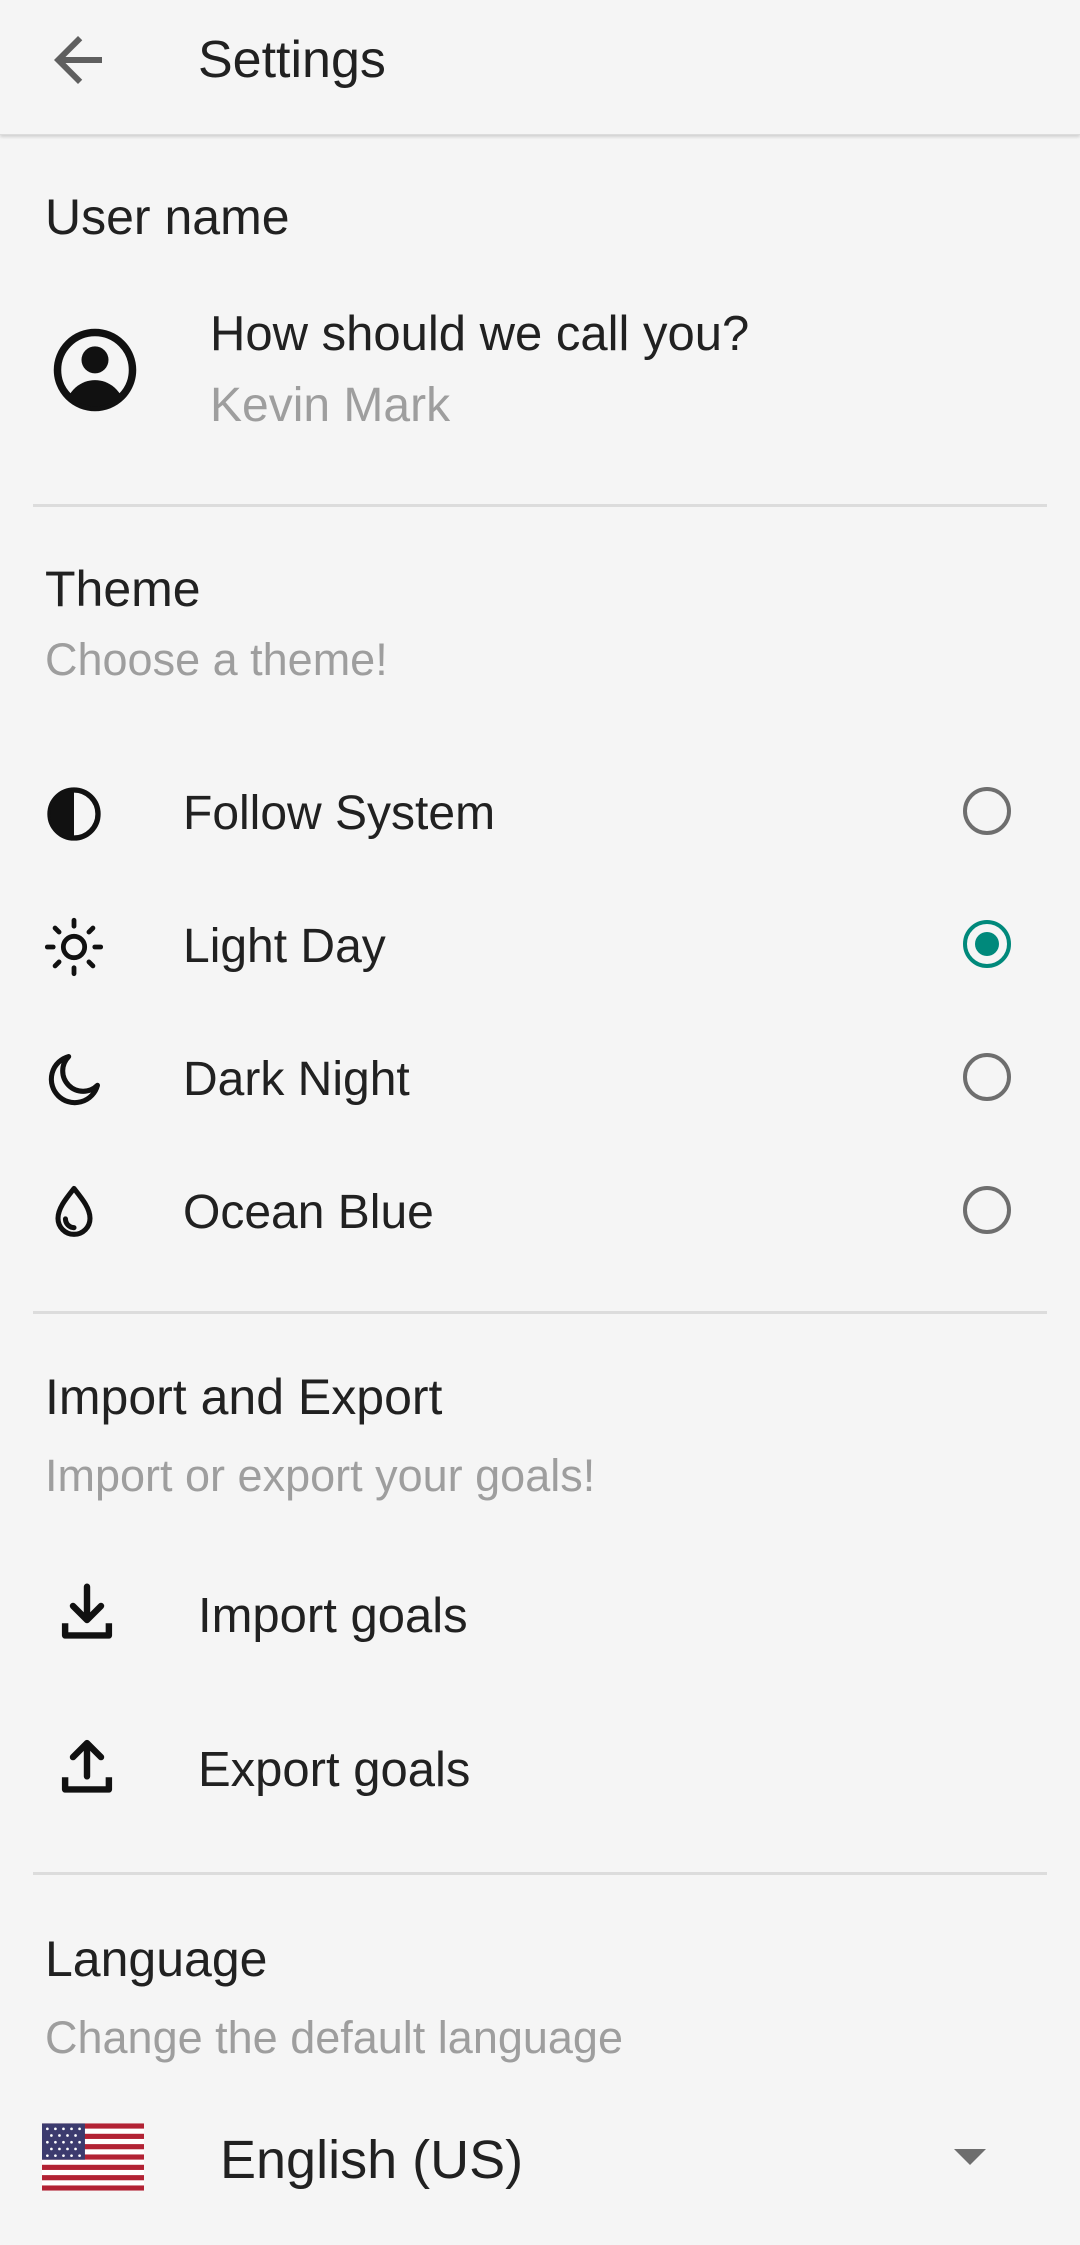 This screenshot has width=1080, height=2245. What do you see at coordinates (540, 370) in the screenshot?
I see `user-name-setting: How should we call you? Kevin Mark` at bounding box center [540, 370].